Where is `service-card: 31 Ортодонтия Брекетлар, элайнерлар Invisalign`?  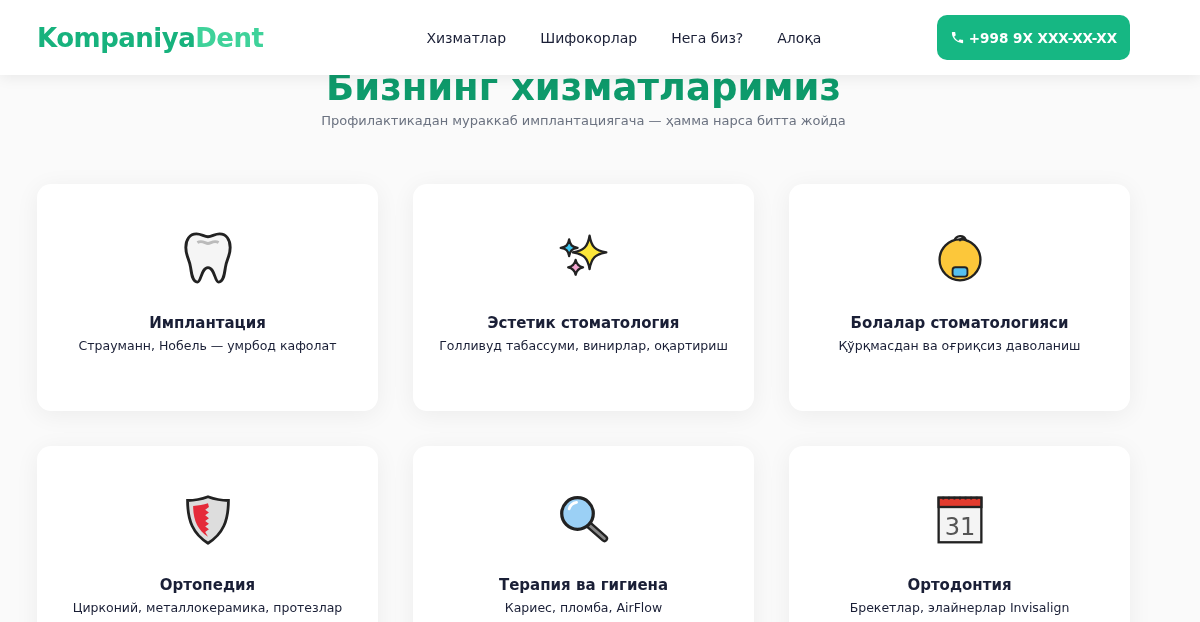
service-card: 31 Ортодонтия Брекетлар, элайнерлар Invisalign is located at coordinates (959, 534).